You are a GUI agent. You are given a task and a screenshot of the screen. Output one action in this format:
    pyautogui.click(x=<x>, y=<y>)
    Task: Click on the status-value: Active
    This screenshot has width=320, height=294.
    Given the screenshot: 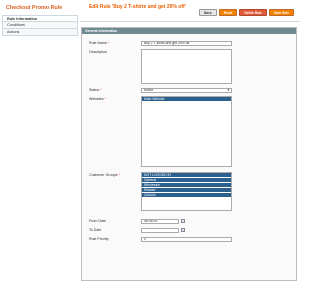 What is the action you would take?
    pyautogui.click(x=149, y=90)
    